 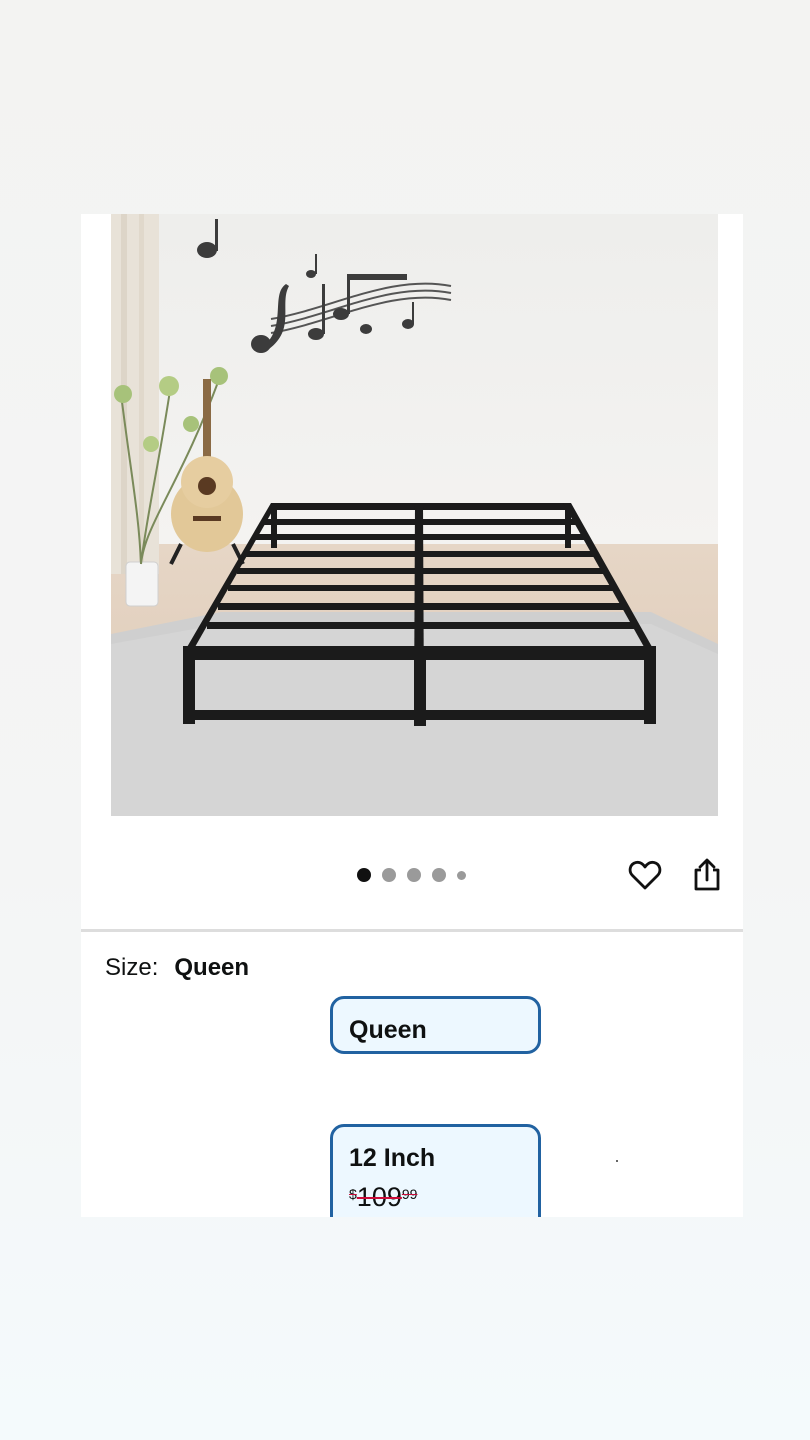 I want to click on section-divider, so click(x=412, y=930).